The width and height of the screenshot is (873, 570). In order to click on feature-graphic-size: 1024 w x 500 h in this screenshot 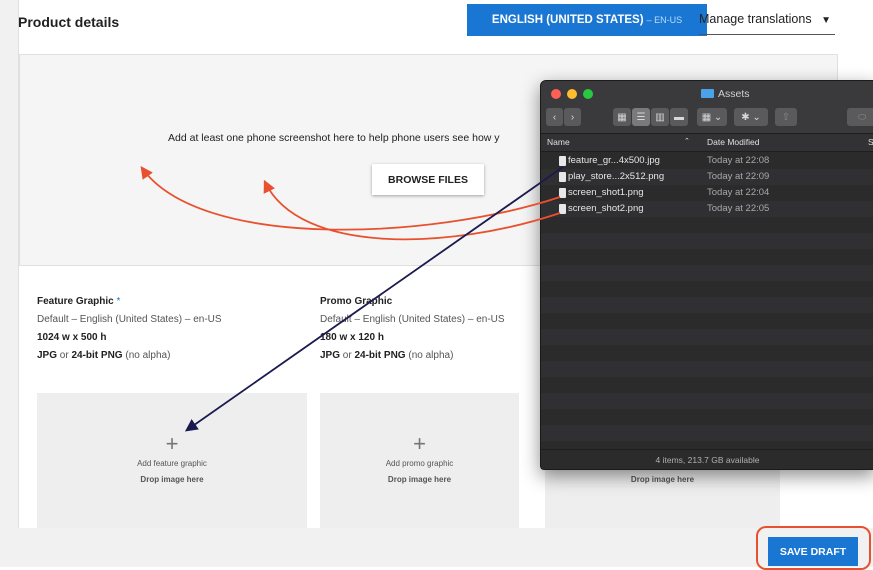, I will do `click(72, 337)`.